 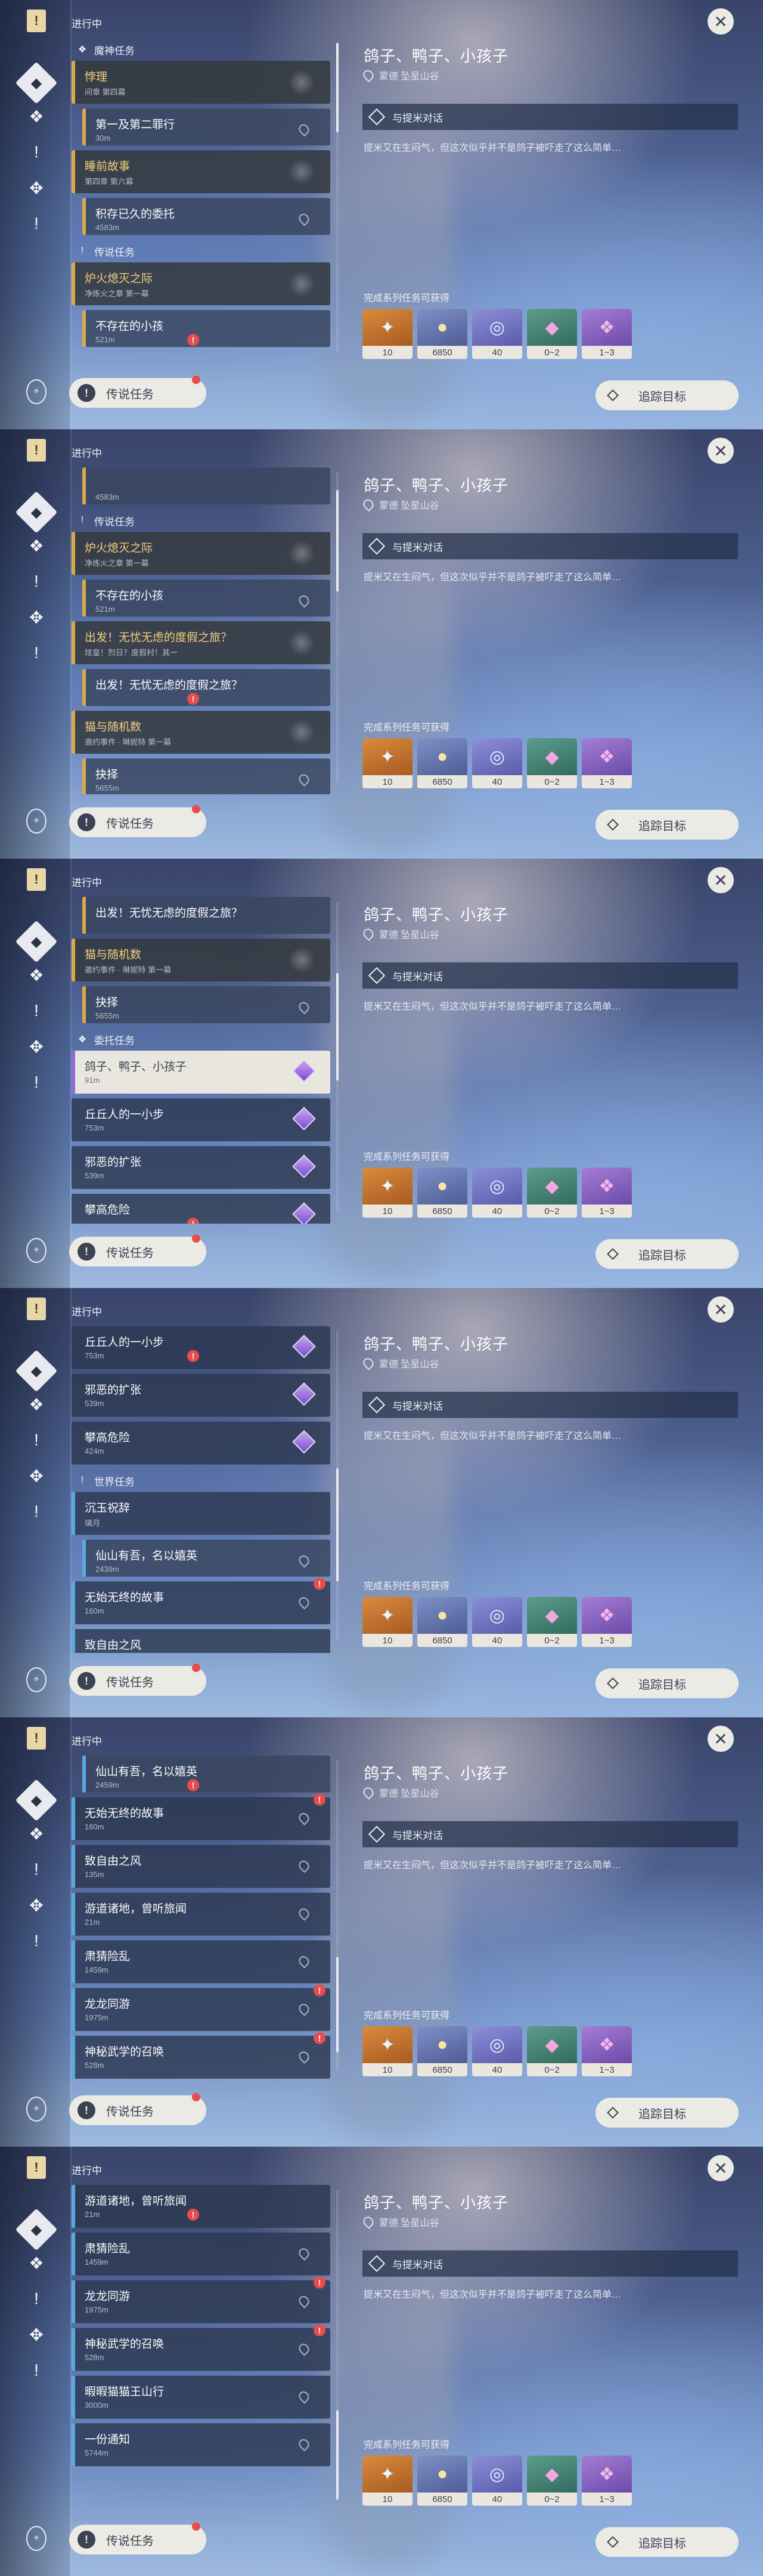 What do you see at coordinates (201, 1641) in the screenshot?
I see `quest-entry: 致自由之风!` at bounding box center [201, 1641].